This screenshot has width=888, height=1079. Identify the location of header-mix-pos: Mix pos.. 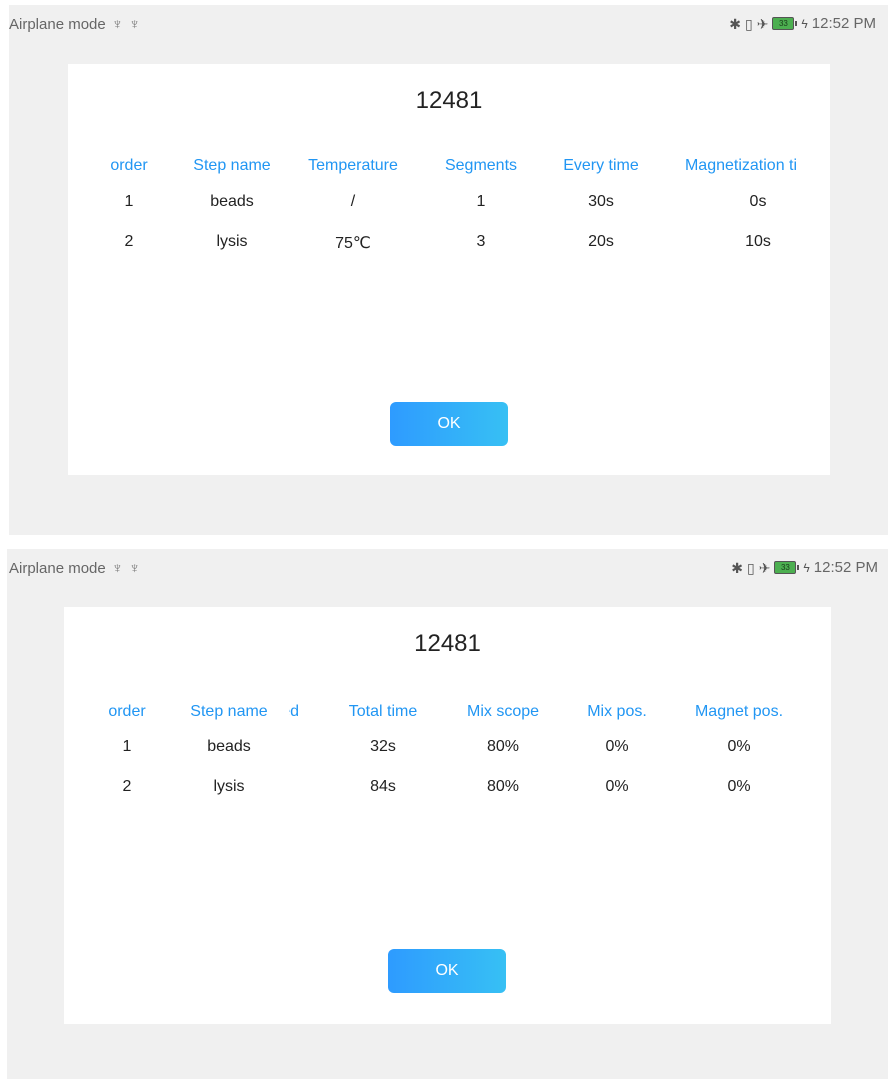
(617, 711).